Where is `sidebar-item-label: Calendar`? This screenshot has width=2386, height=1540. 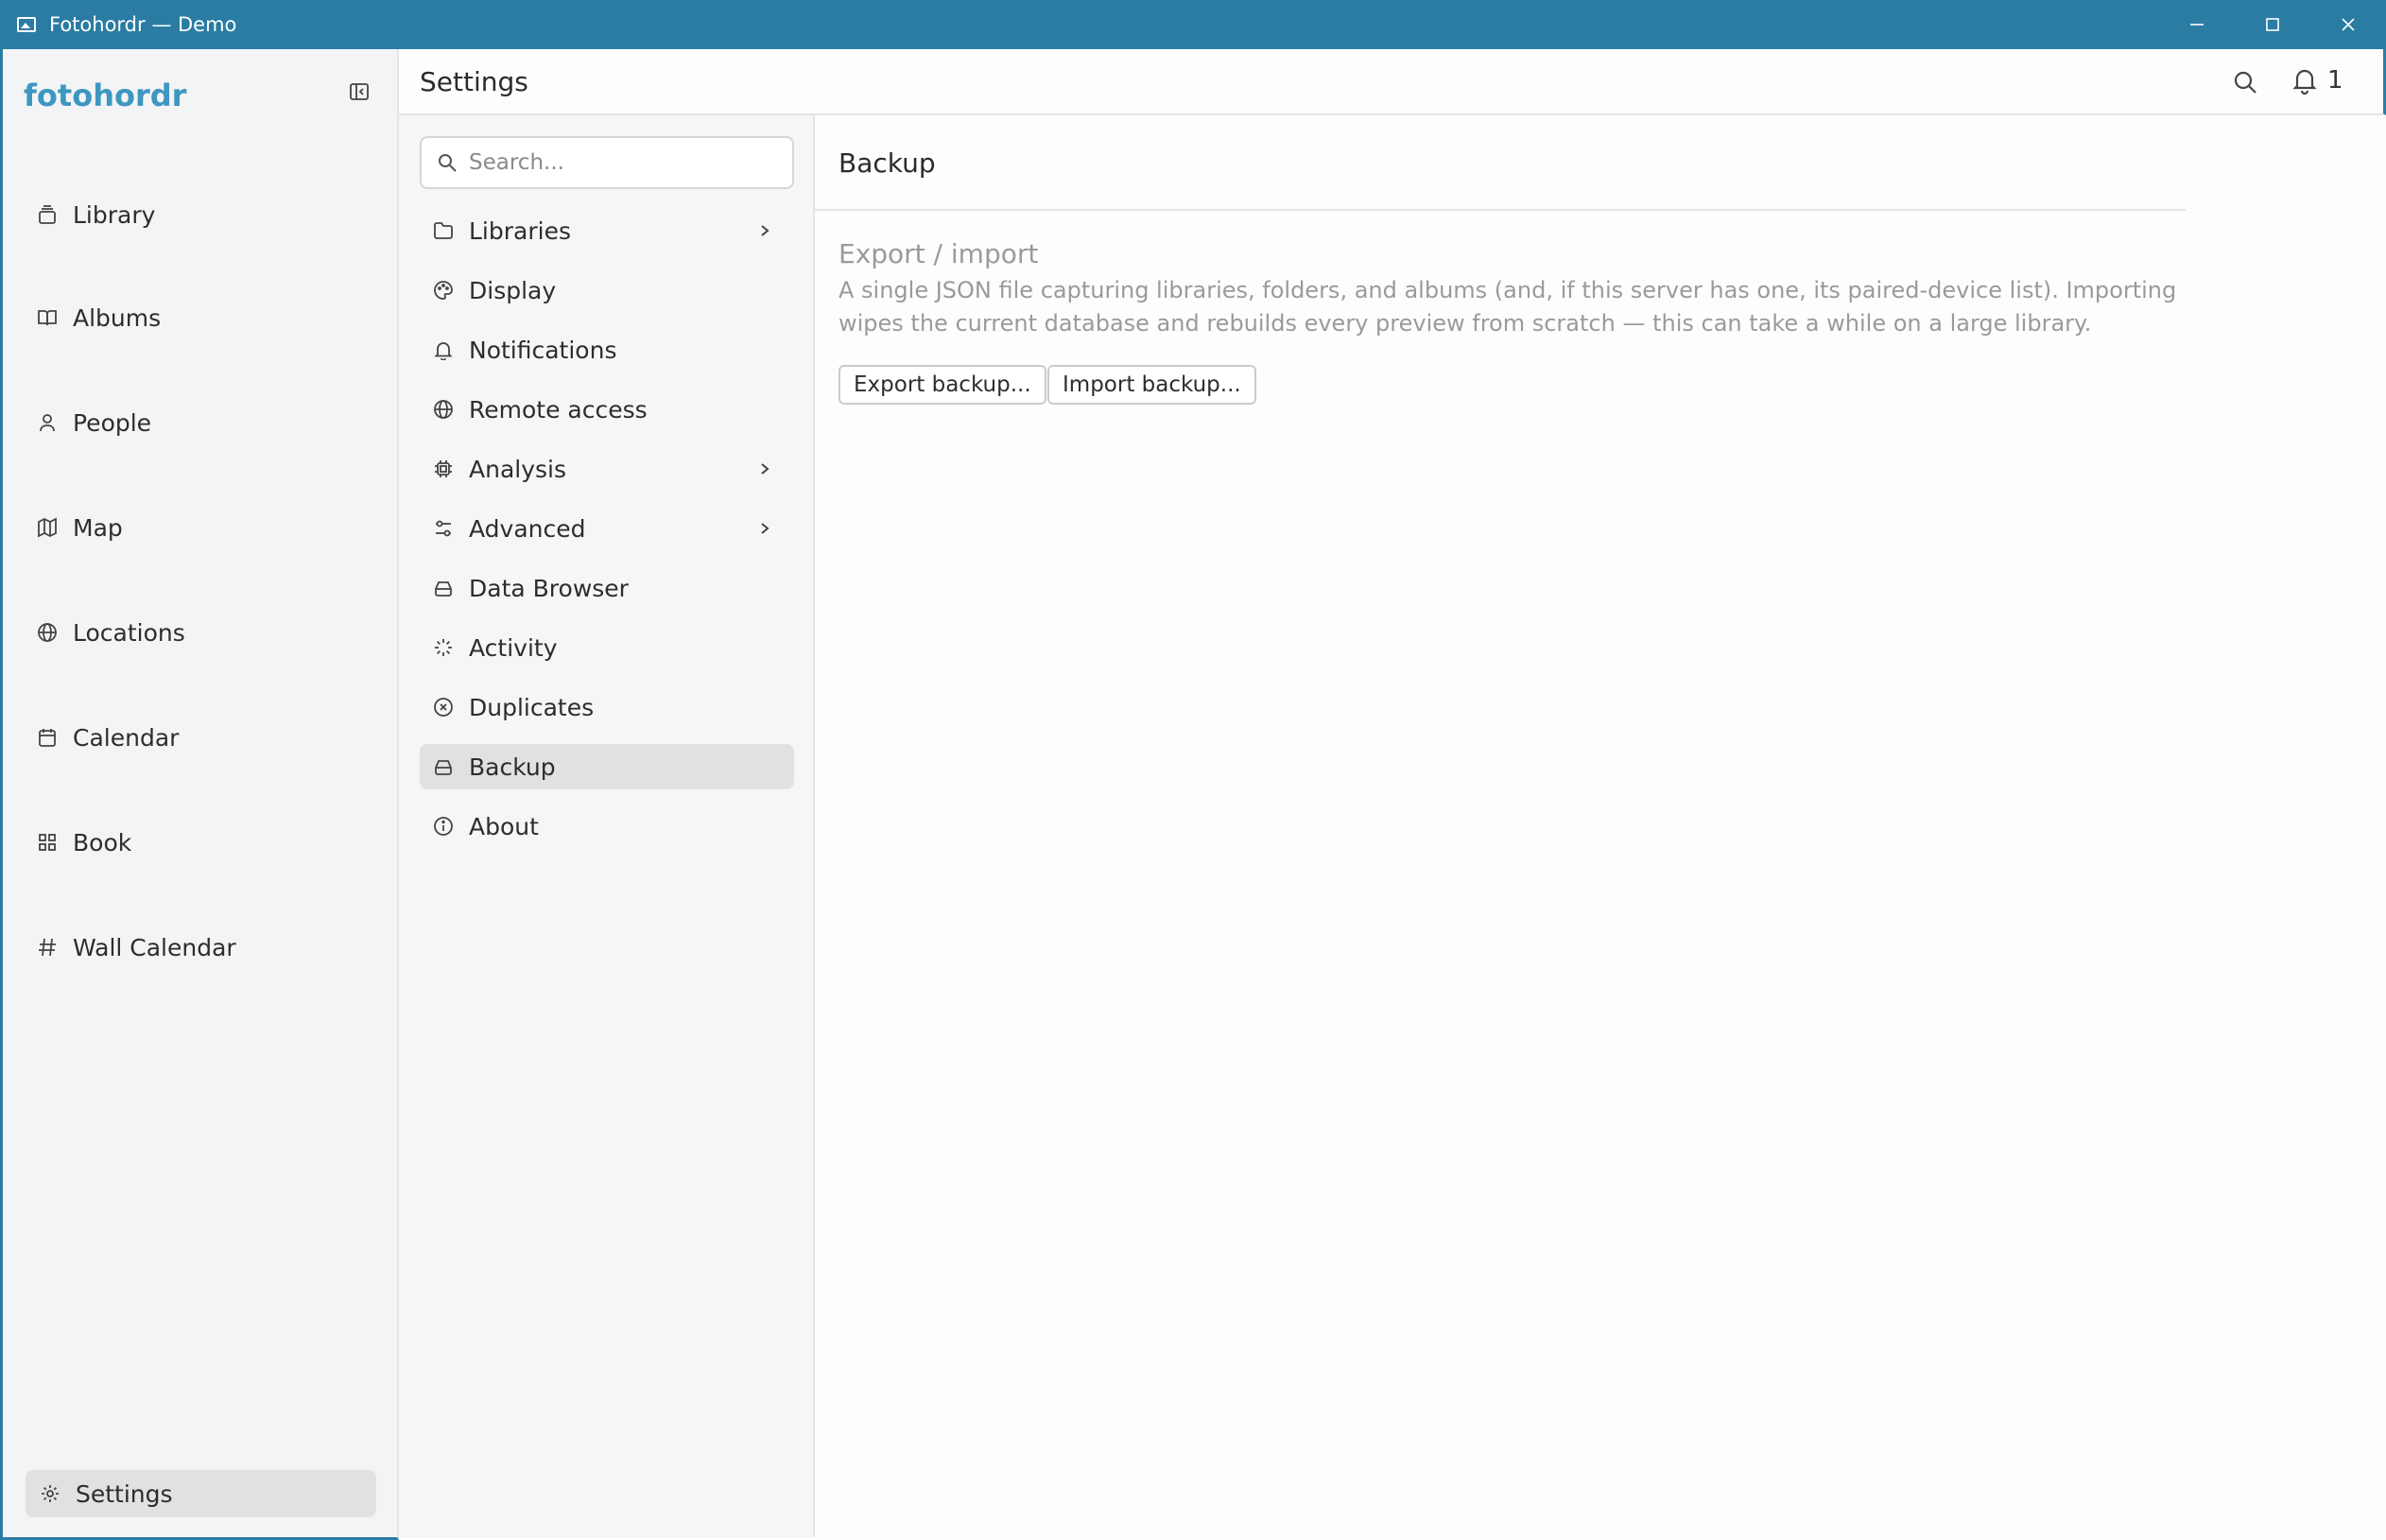
sidebar-item-label: Calendar is located at coordinates (126, 737).